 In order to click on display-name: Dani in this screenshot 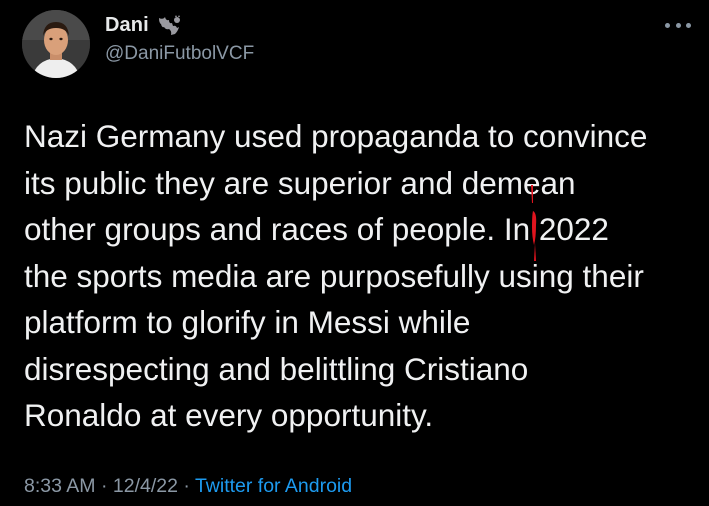, I will do `click(127, 25)`.